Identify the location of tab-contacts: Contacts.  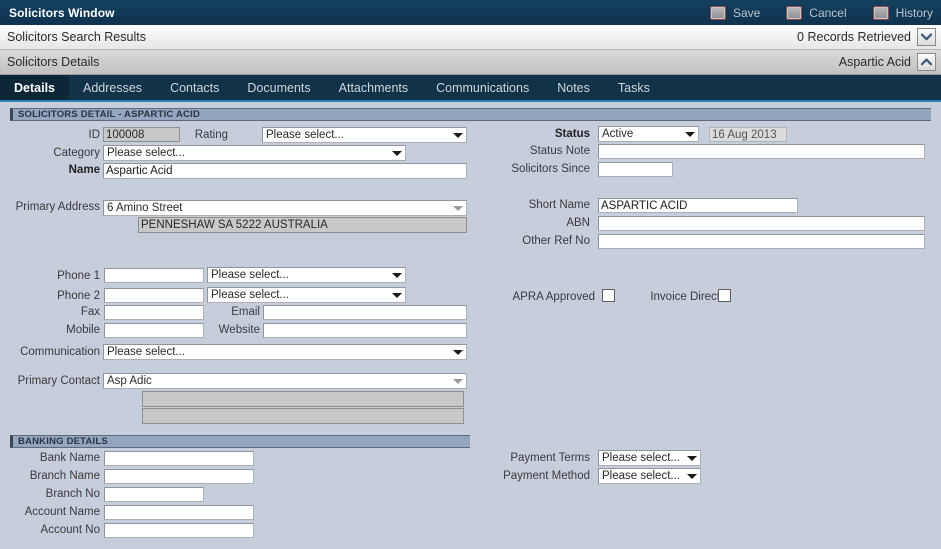
(194, 87).